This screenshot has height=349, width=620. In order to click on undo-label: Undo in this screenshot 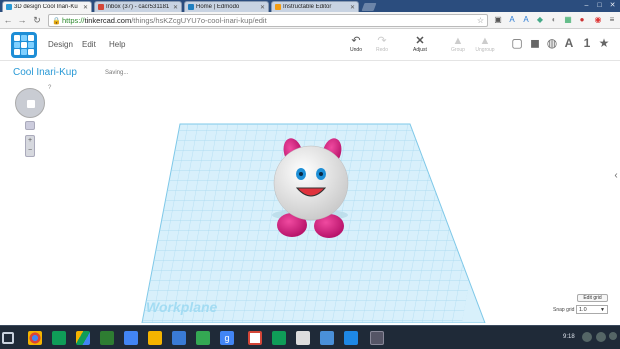, I will do `click(356, 50)`.